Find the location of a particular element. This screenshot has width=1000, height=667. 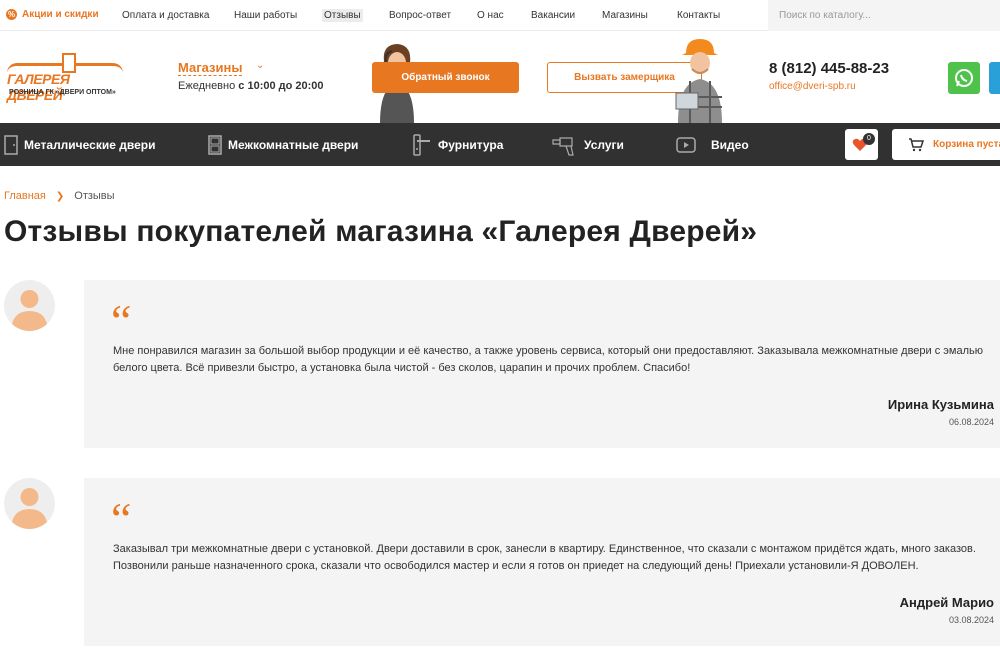

logo-subtitle: РОЗНИЦА ГК «ДВЕРИ ОПТОМ» is located at coordinates (62, 92).